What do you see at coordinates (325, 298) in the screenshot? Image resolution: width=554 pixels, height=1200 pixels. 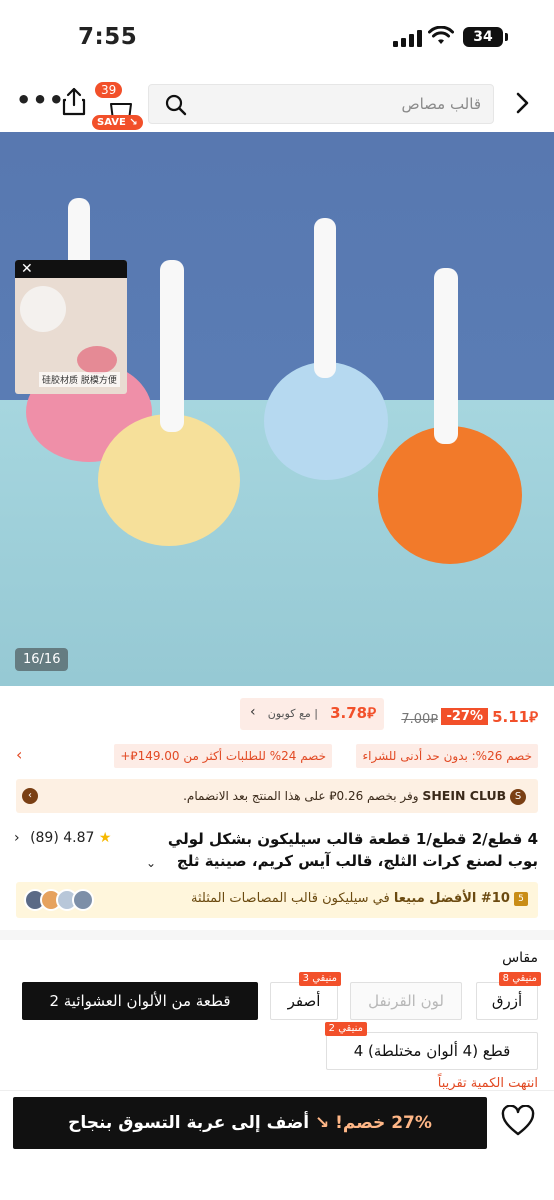 I see `blue-mold-stick` at bounding box center [325, 298].